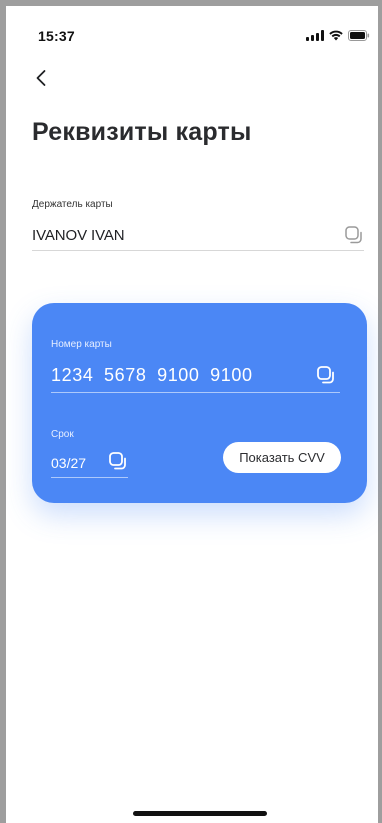 Image resolution: width=382 pixels, height=823 pixels. I want to click on card-holder-value: IVANOV IVAN, so click(78, 235).